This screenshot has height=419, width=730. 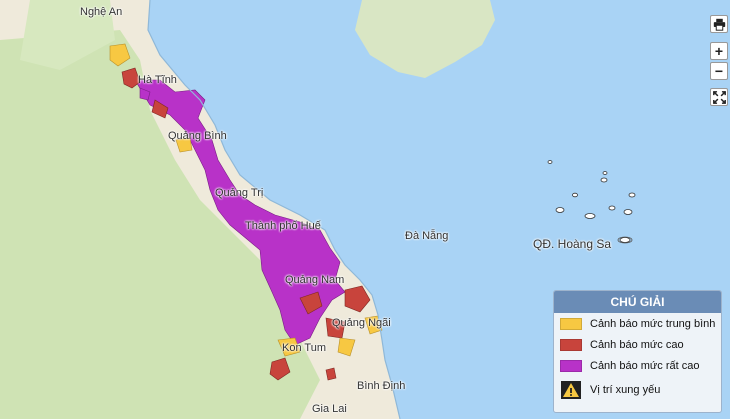 I want to click on legend-item-high: Cảnh báo mức cao, so click(x=637, y=344).